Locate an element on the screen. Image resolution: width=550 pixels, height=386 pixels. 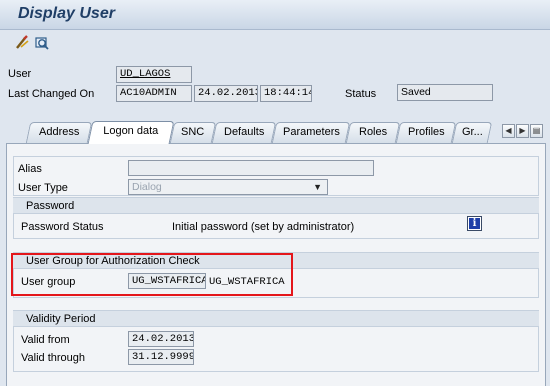
changed-by-field: AC10ADMIN is located at coordinates (154, 93).